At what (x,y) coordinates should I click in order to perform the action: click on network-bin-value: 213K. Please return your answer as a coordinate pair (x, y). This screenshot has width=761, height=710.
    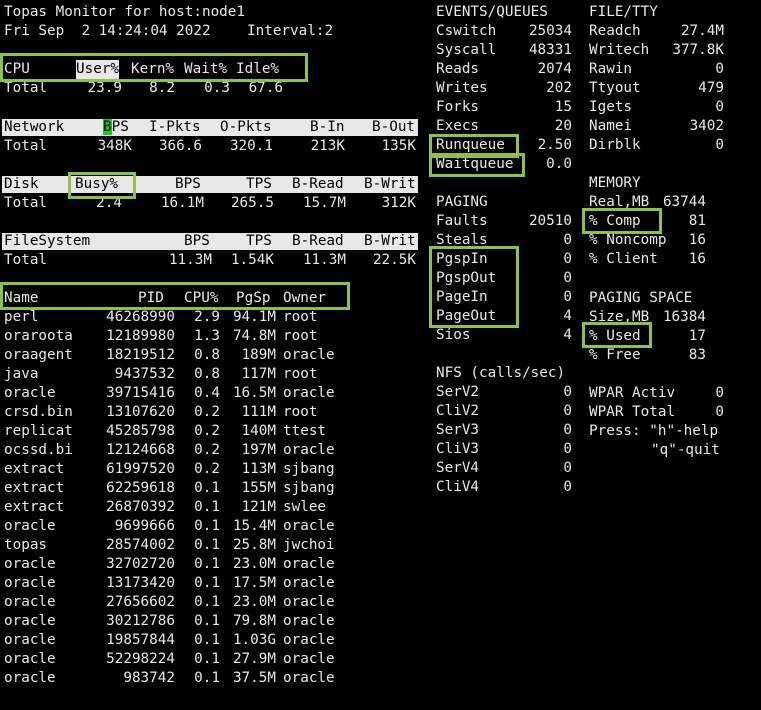
    Looking at the image, I should click on (327, 146).